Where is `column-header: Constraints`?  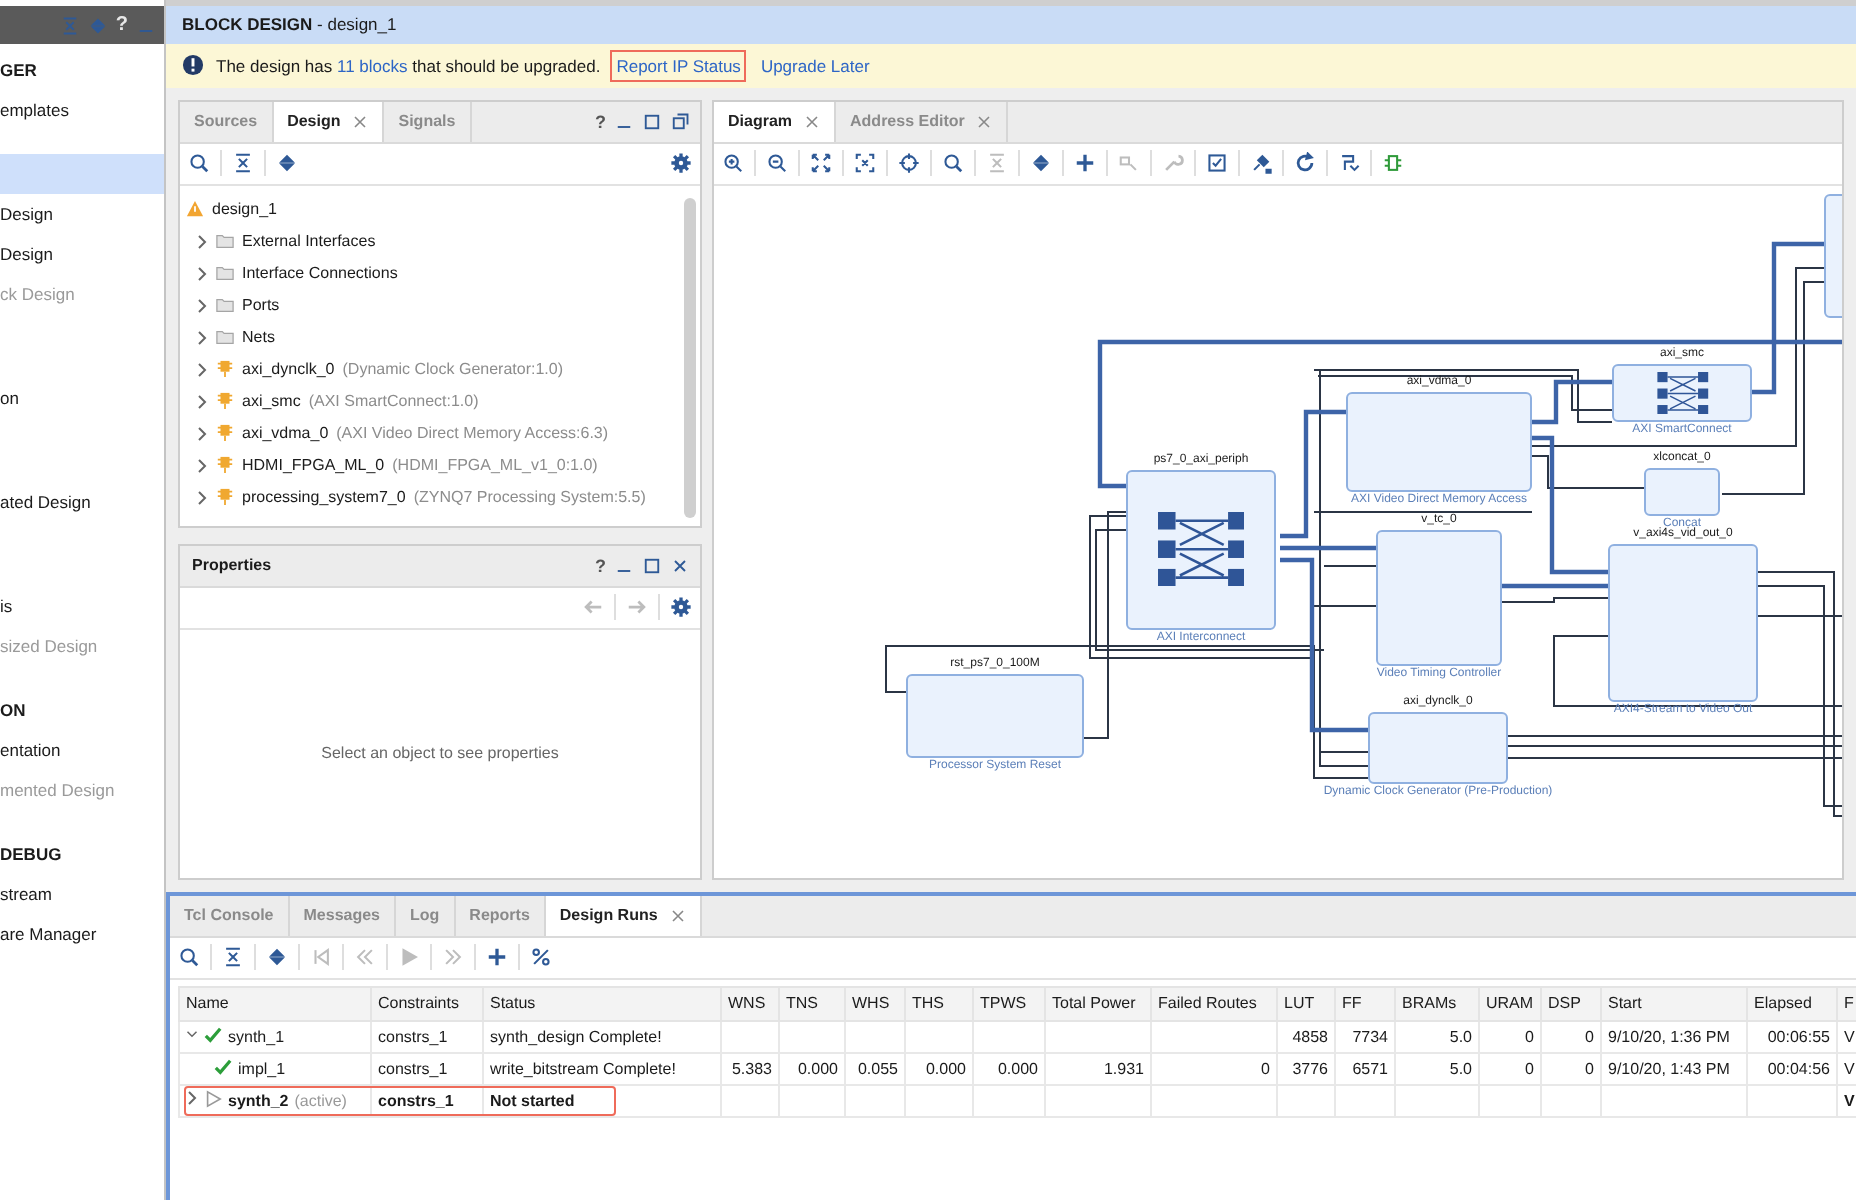 column-header: Constraints is located at coordinates (427, 1003).